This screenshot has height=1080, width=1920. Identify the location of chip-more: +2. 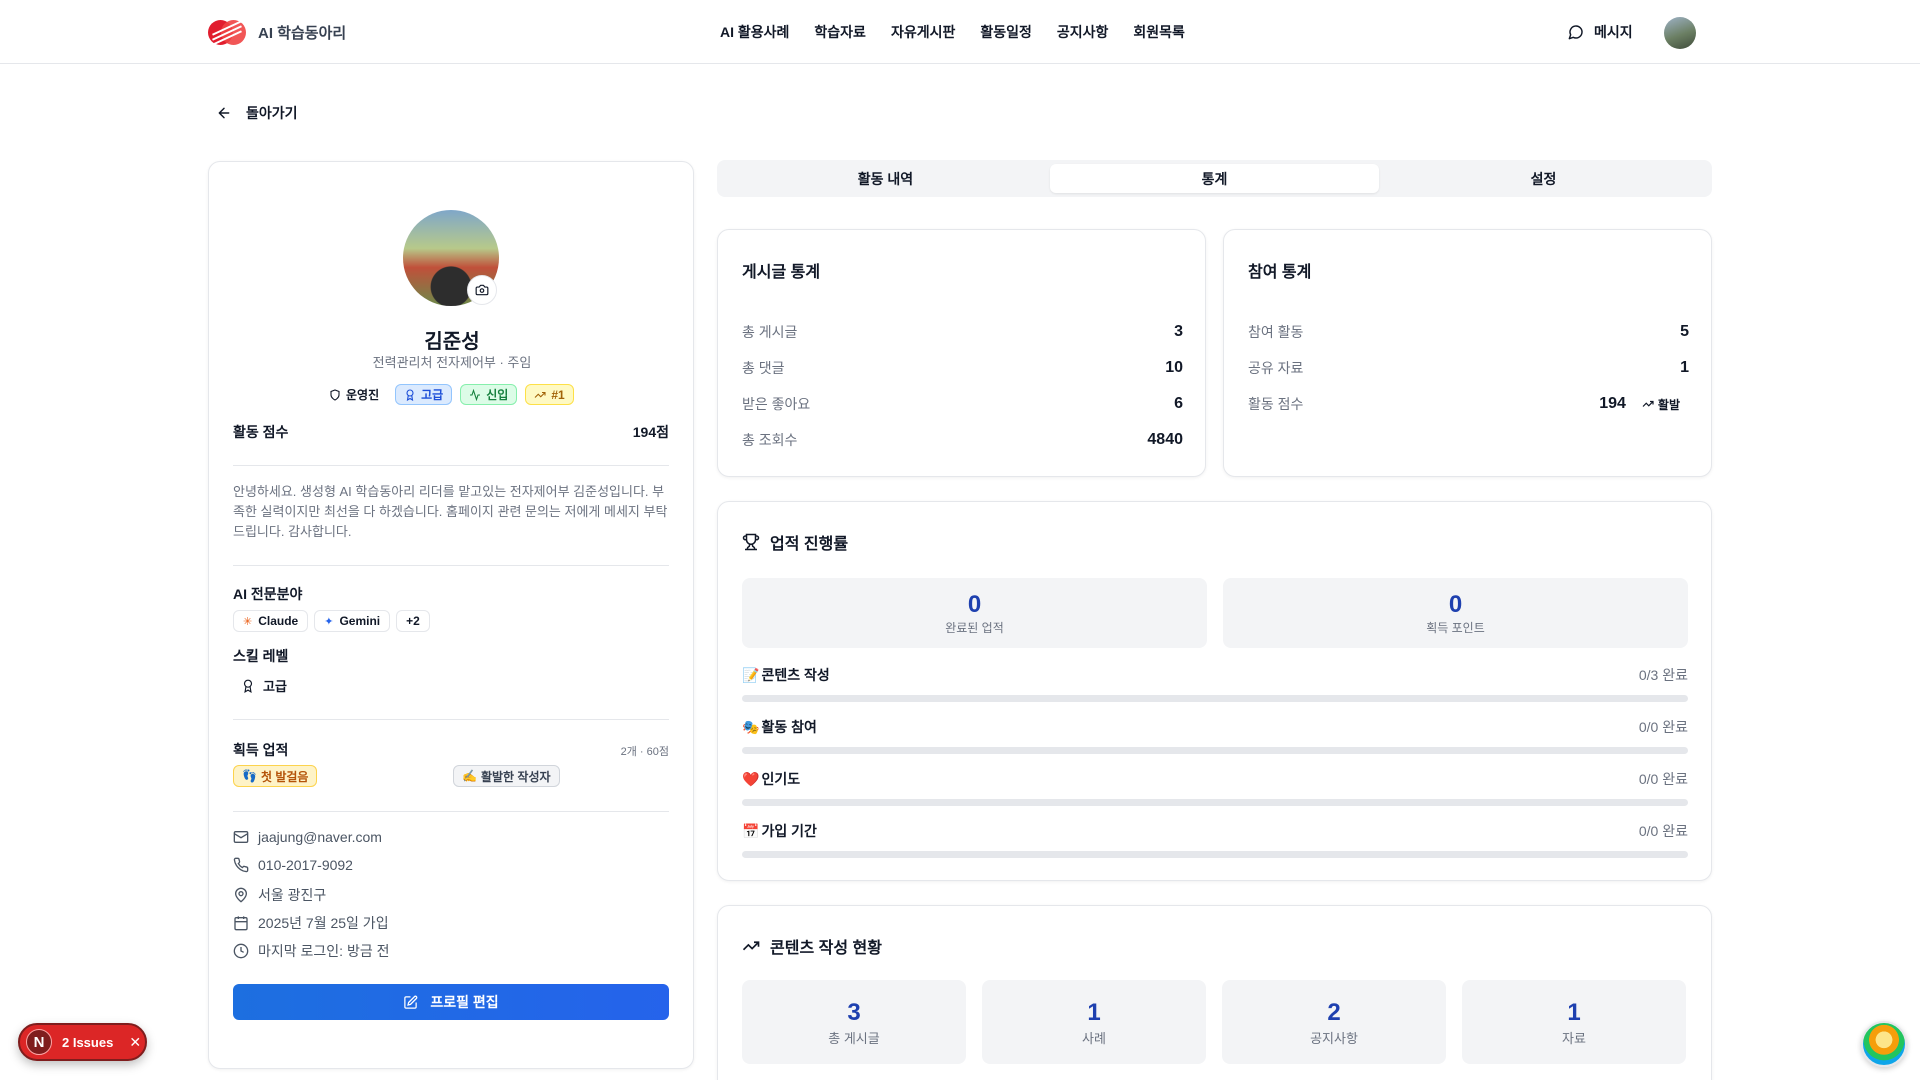
(413, 621).